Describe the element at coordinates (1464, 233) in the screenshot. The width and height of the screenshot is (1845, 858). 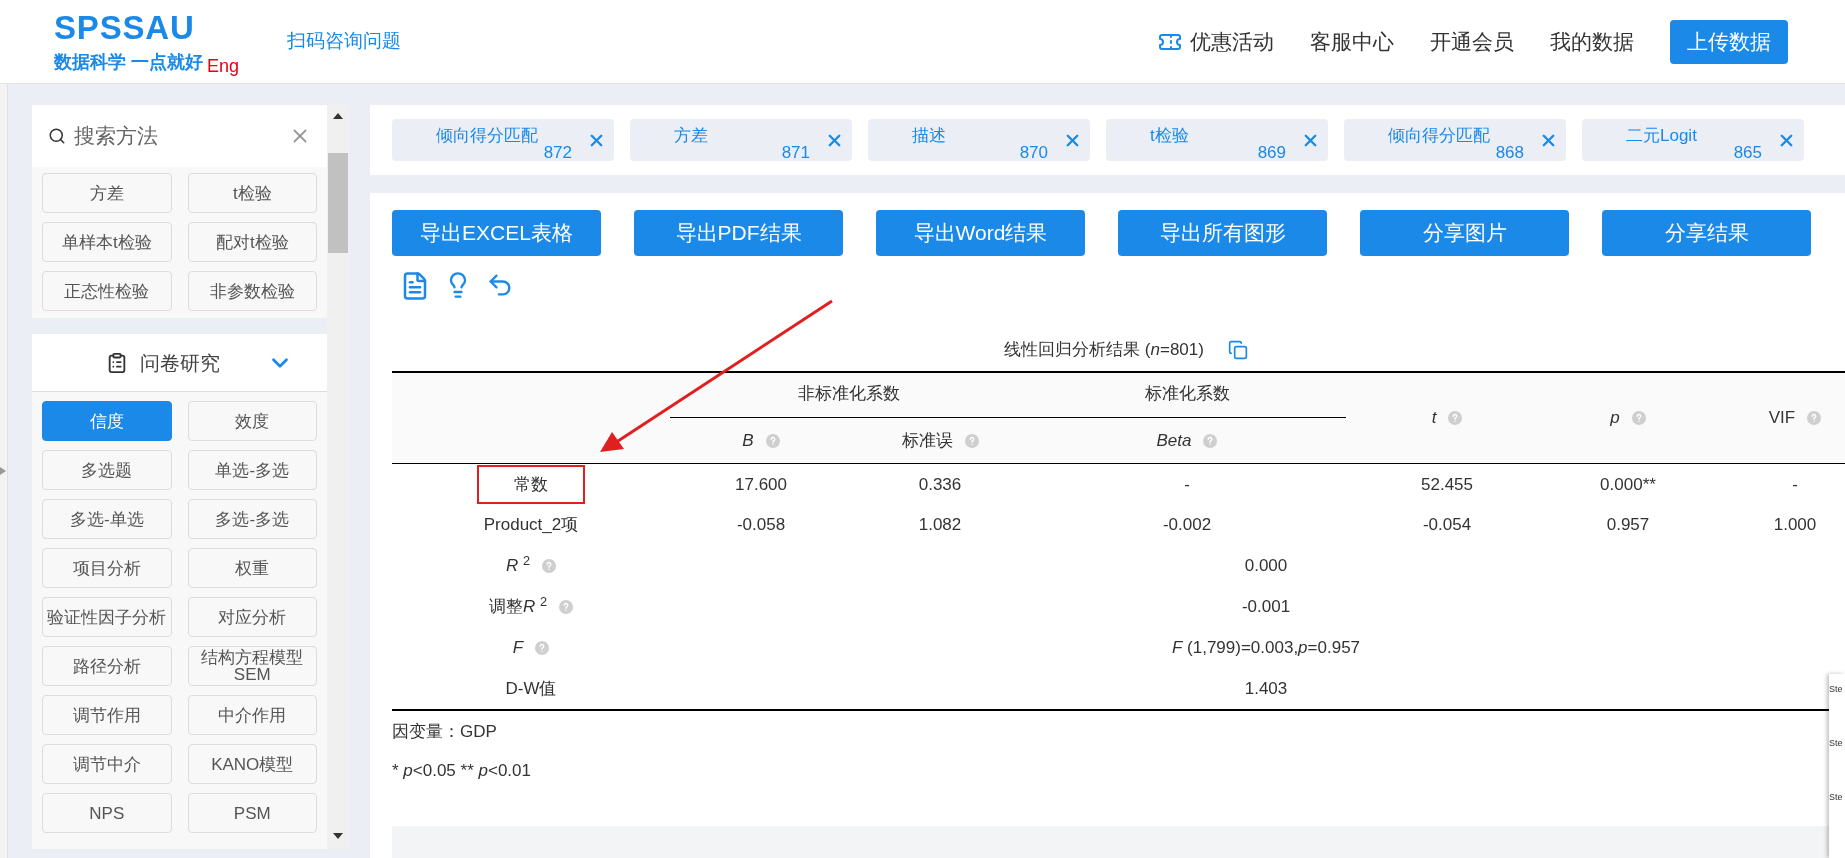
I see `export-button: 分享图片` at that location.